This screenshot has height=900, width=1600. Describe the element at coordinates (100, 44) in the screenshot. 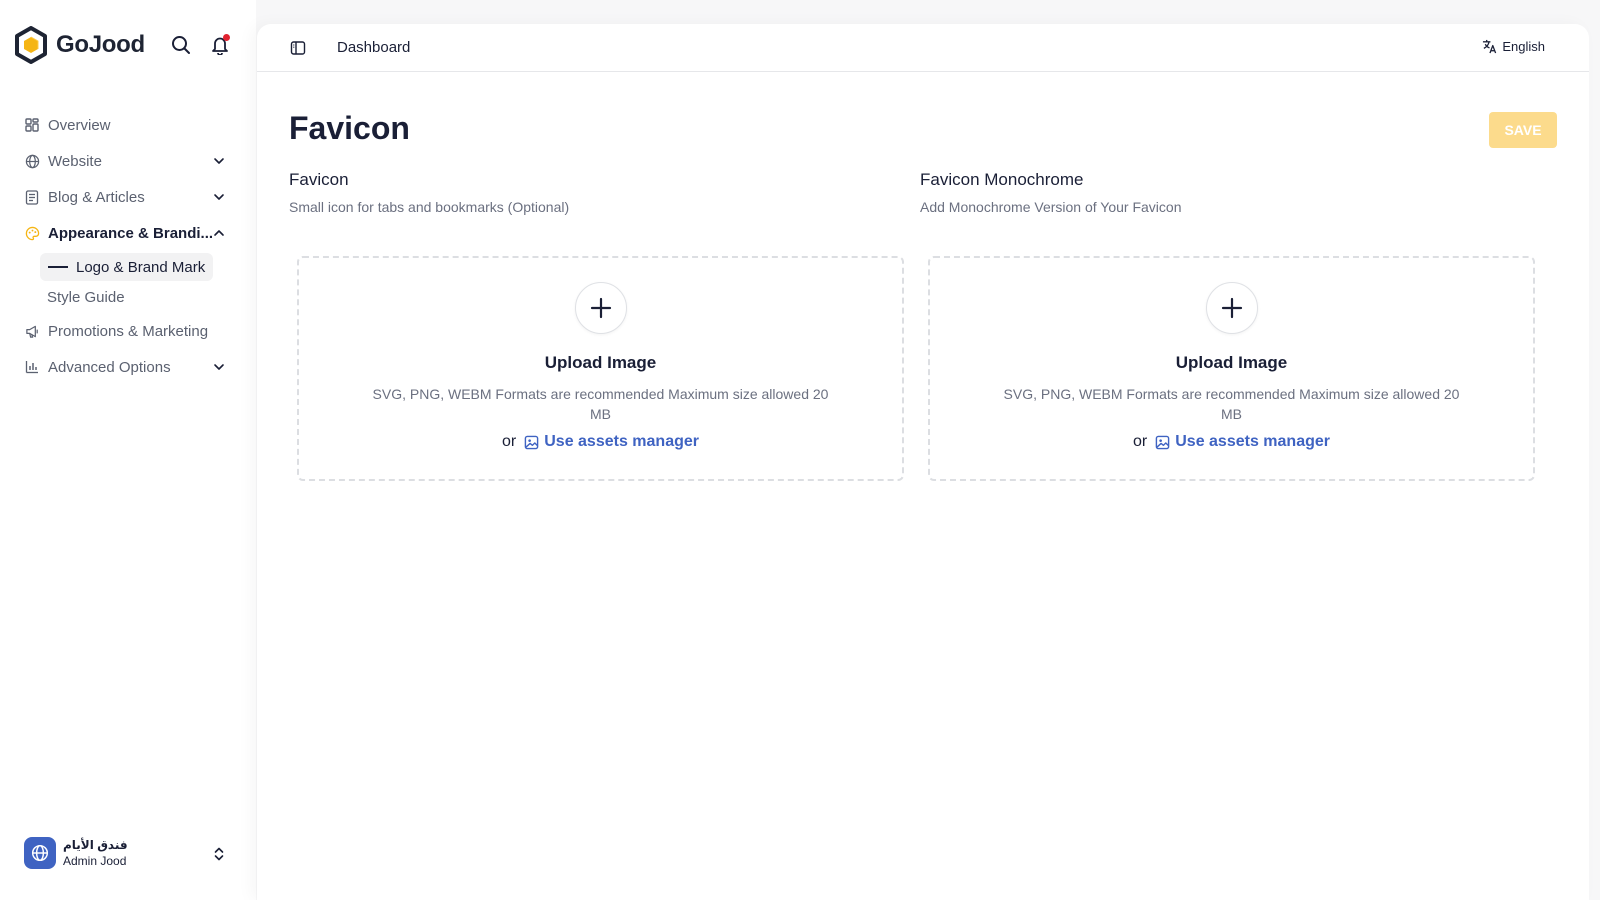

I see `brand-name: GoJood` at that location.